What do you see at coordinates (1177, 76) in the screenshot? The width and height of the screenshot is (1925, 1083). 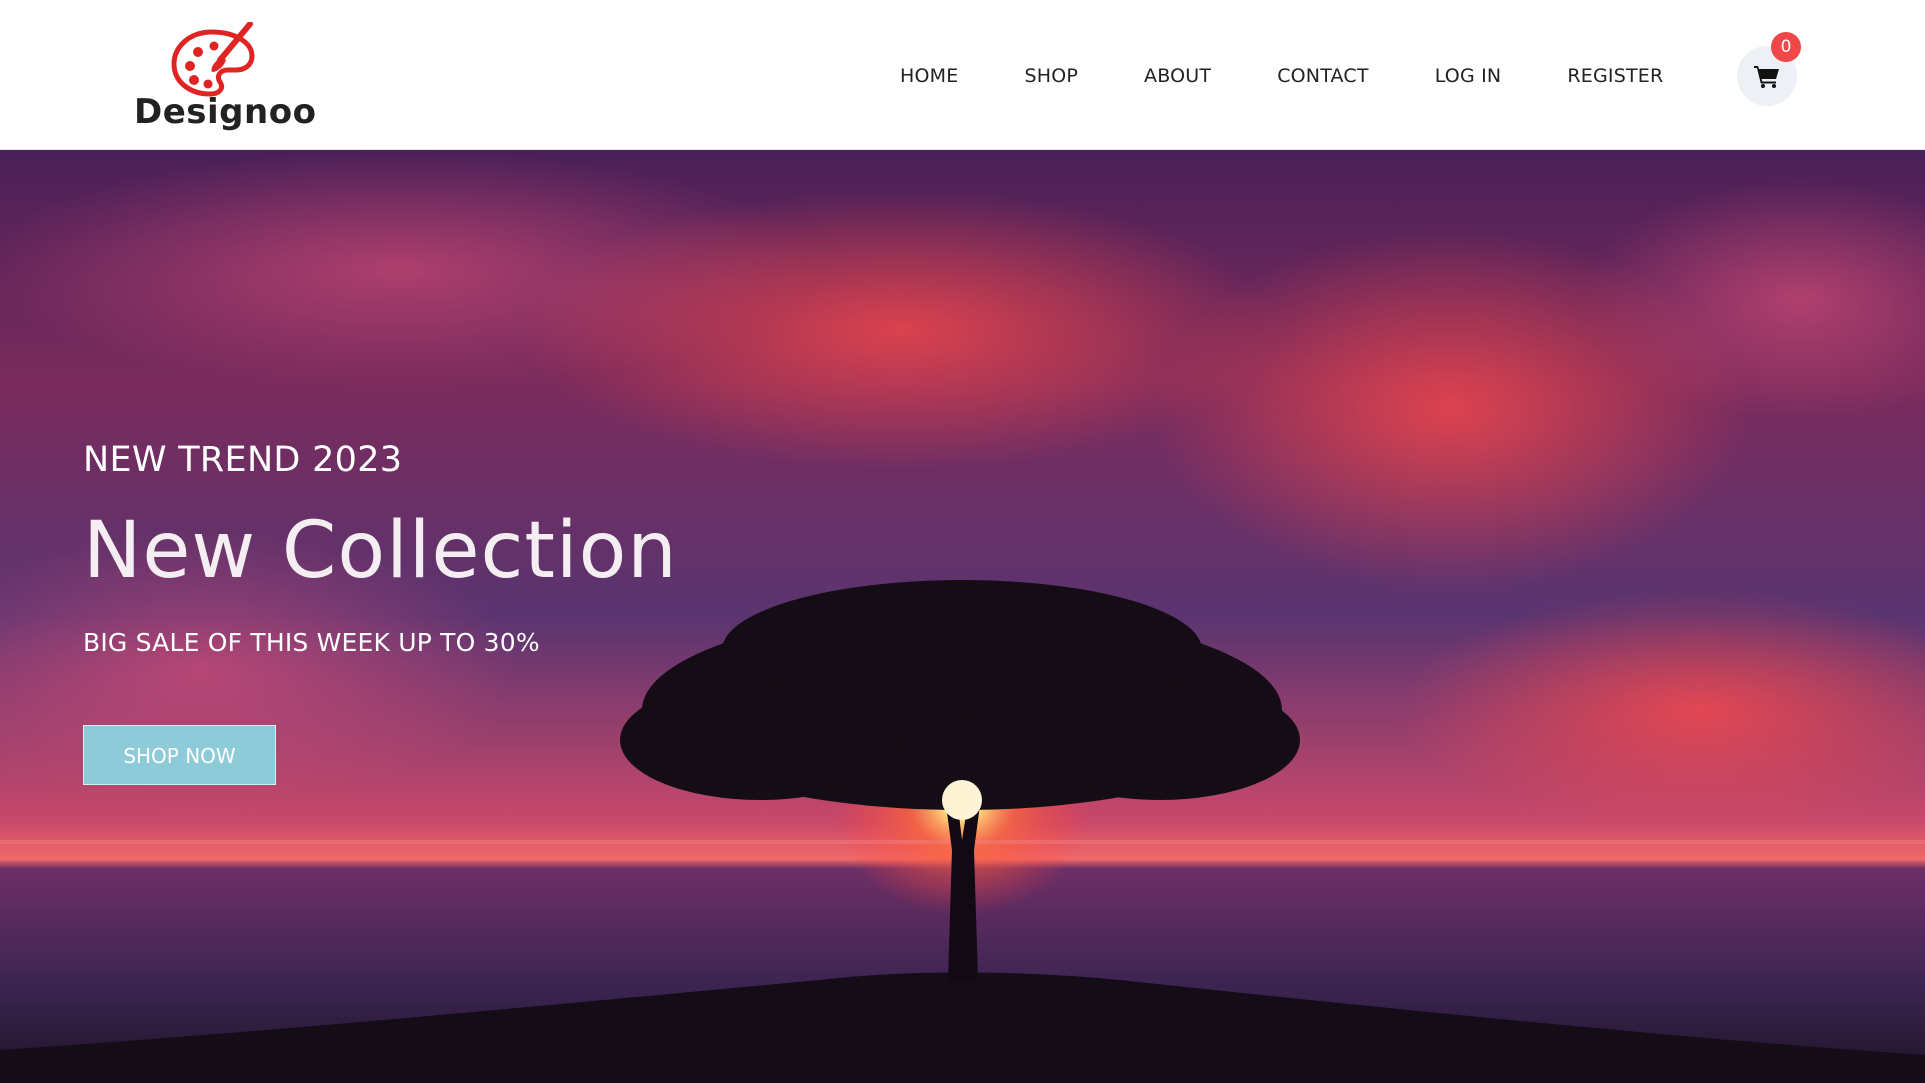 I see `nav-item-about: ABOUT` at bounding box center [1177, 76].